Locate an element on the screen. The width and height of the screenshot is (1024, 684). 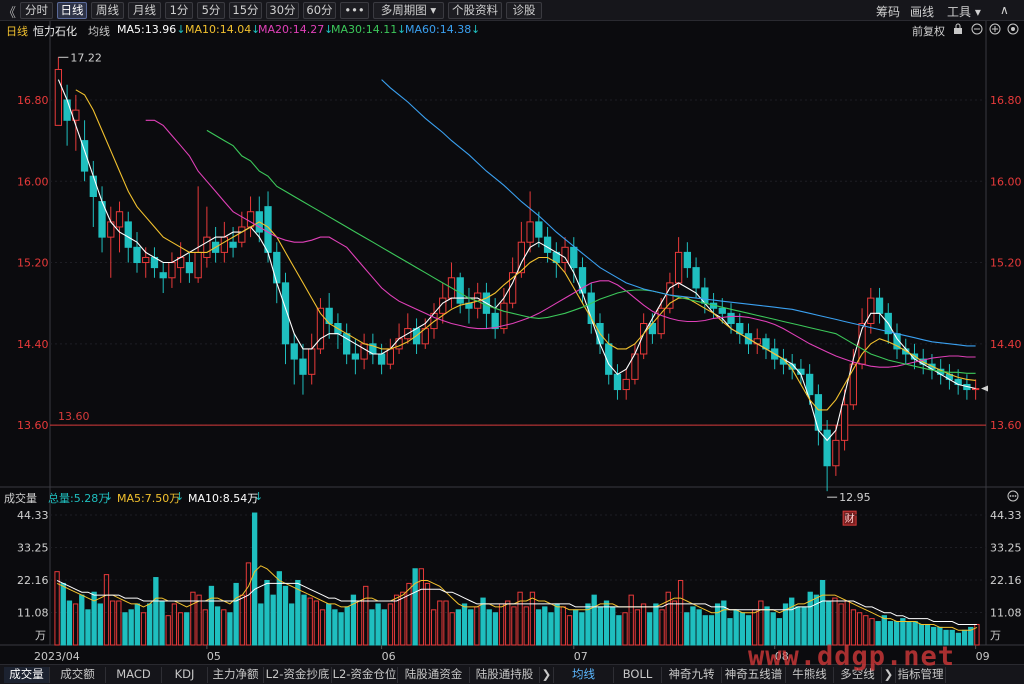
indicator-tab-6: L2-资金仓位 is located at coordinates (365, 675).